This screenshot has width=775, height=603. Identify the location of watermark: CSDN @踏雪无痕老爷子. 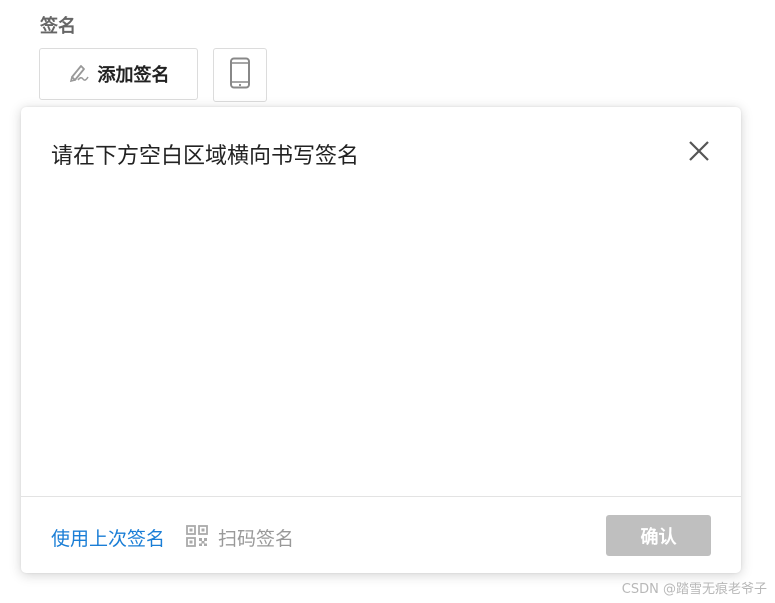
(694, 589).